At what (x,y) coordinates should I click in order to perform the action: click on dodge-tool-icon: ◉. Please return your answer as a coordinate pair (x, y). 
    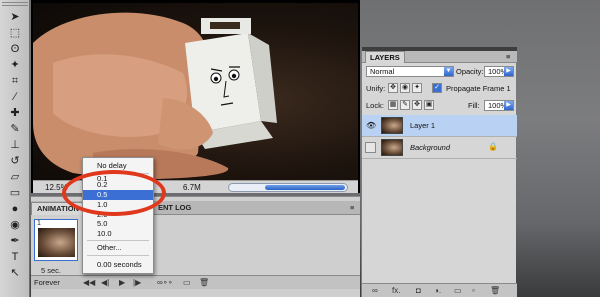
    Looking at the image, I should click on (15, 225).